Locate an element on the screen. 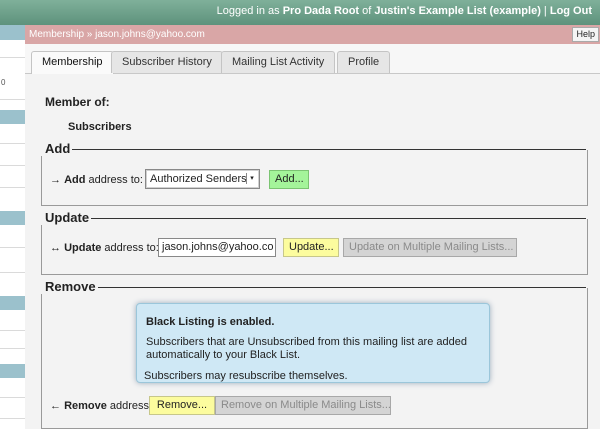 The width and height of the screenshot is (600, 429). tab-subscriber-history: Subscriber History is located at coordinates (167, 62).